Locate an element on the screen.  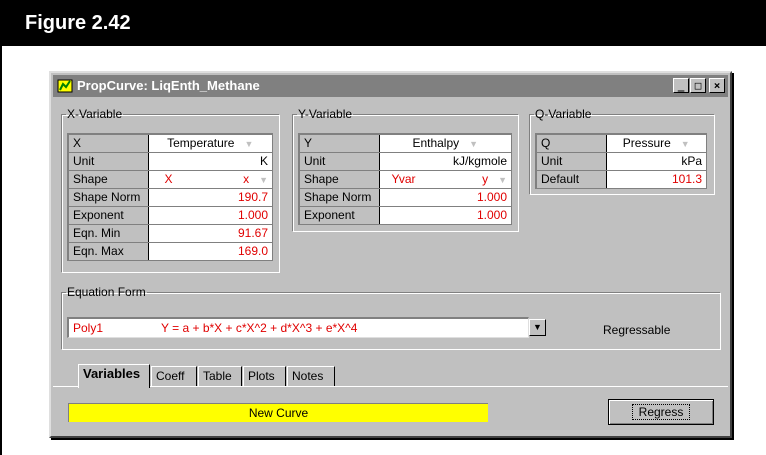
row-label: X is located at coordinates (108, 143).